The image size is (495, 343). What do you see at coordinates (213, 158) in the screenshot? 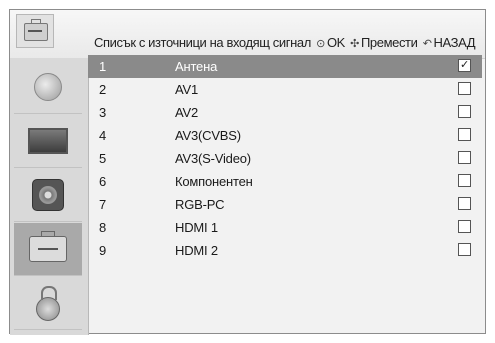
I see `source-name: AV3(S-Video)` at bounding box center [213, 158].